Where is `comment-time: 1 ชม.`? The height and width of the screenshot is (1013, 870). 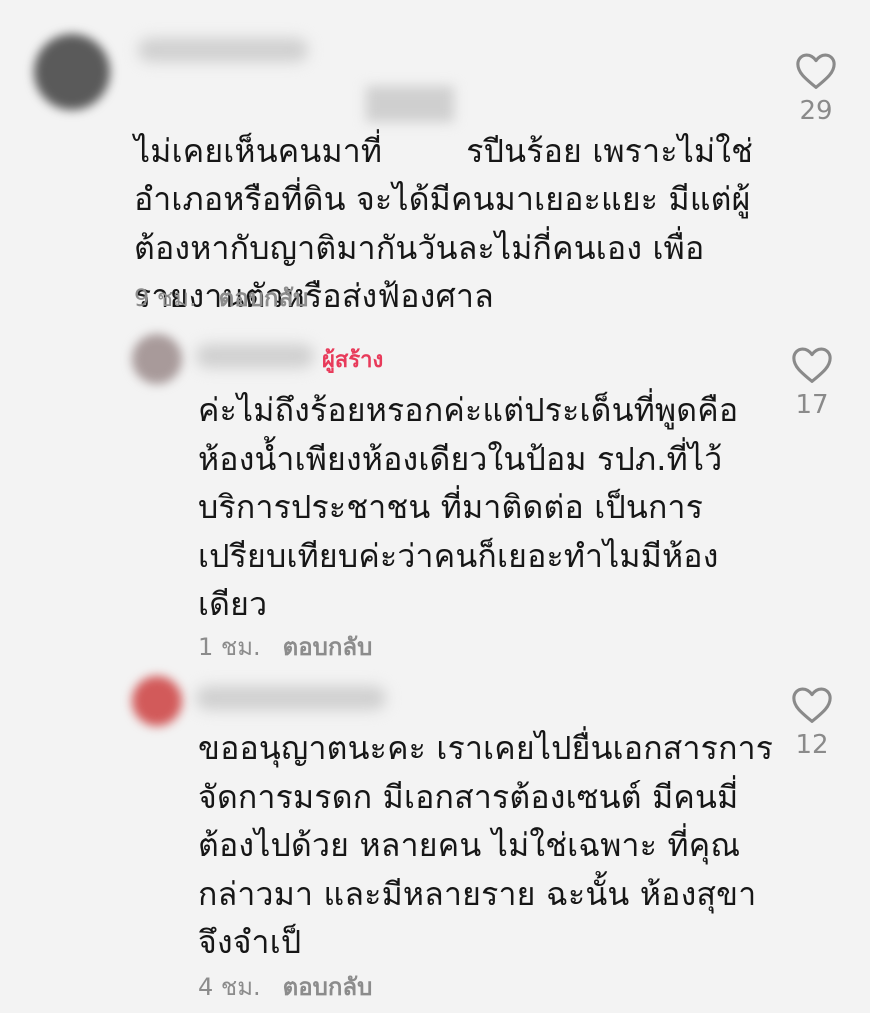 comment-time: 1 ชม. is located at coordinates (229, 647).